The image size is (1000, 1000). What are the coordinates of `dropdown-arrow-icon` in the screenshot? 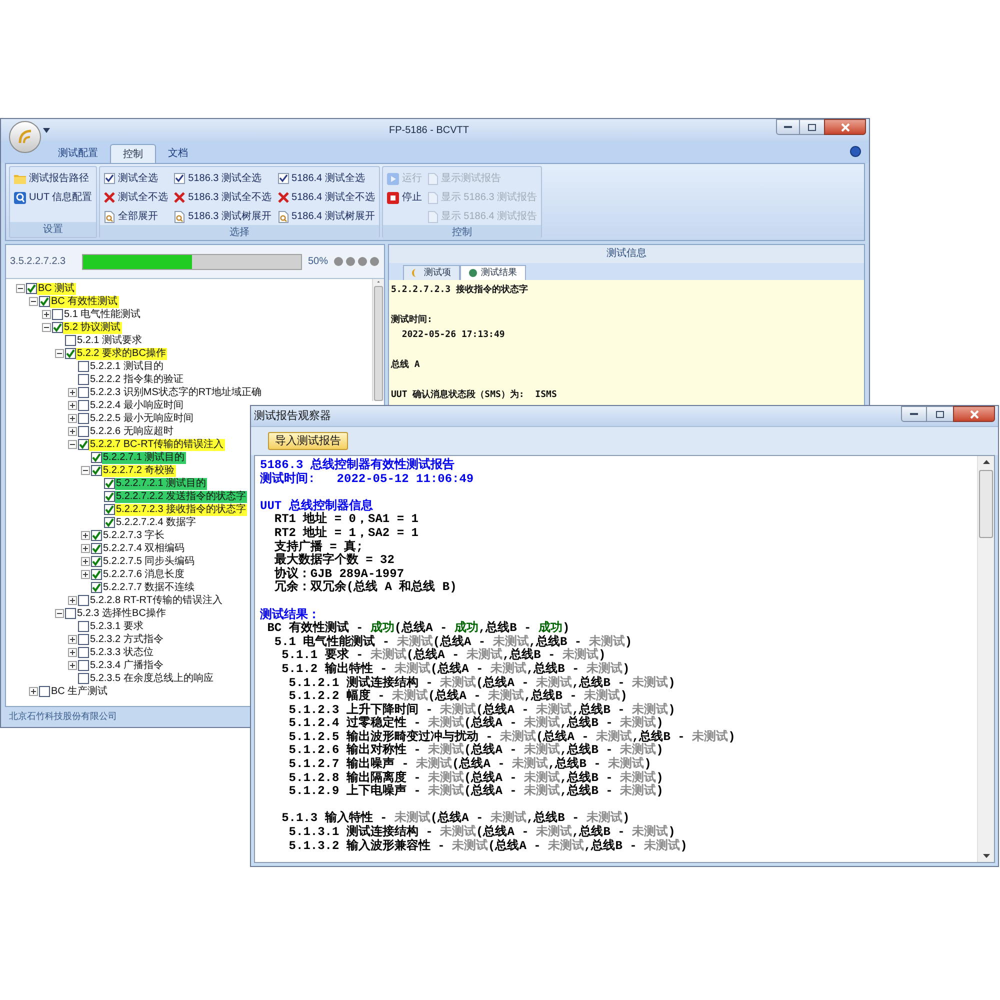 It's located at (46, 130).